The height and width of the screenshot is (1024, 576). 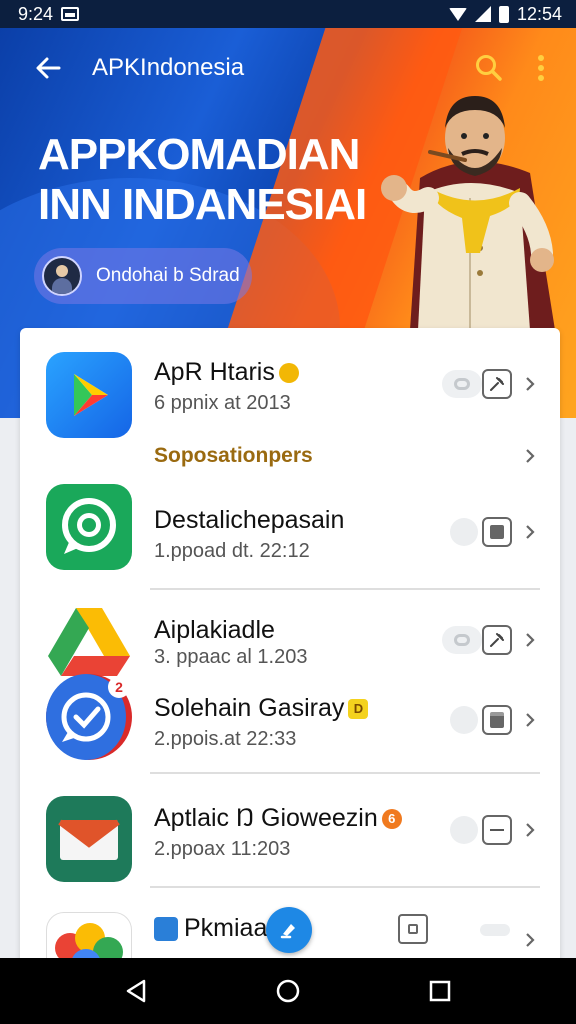 I want to click on section-header: Soposationpers, so click(x=290, y=456).